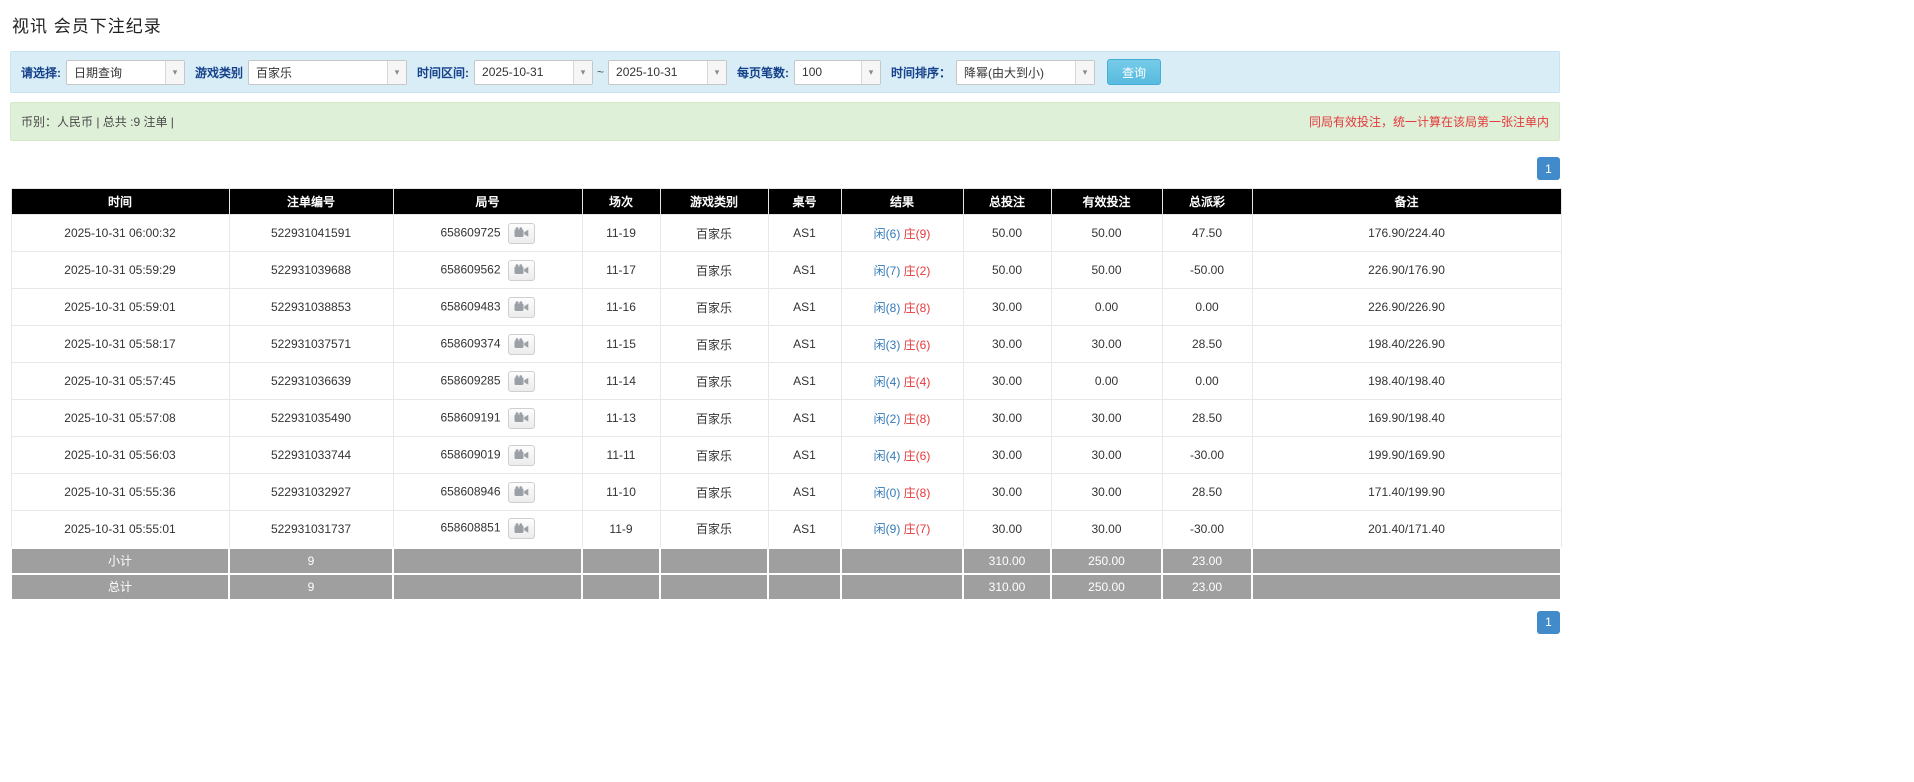  What do you see at coordinates (621, 455) in the screenshot?
I see `cell-session: 11-11` at bounding box center [621, 455].